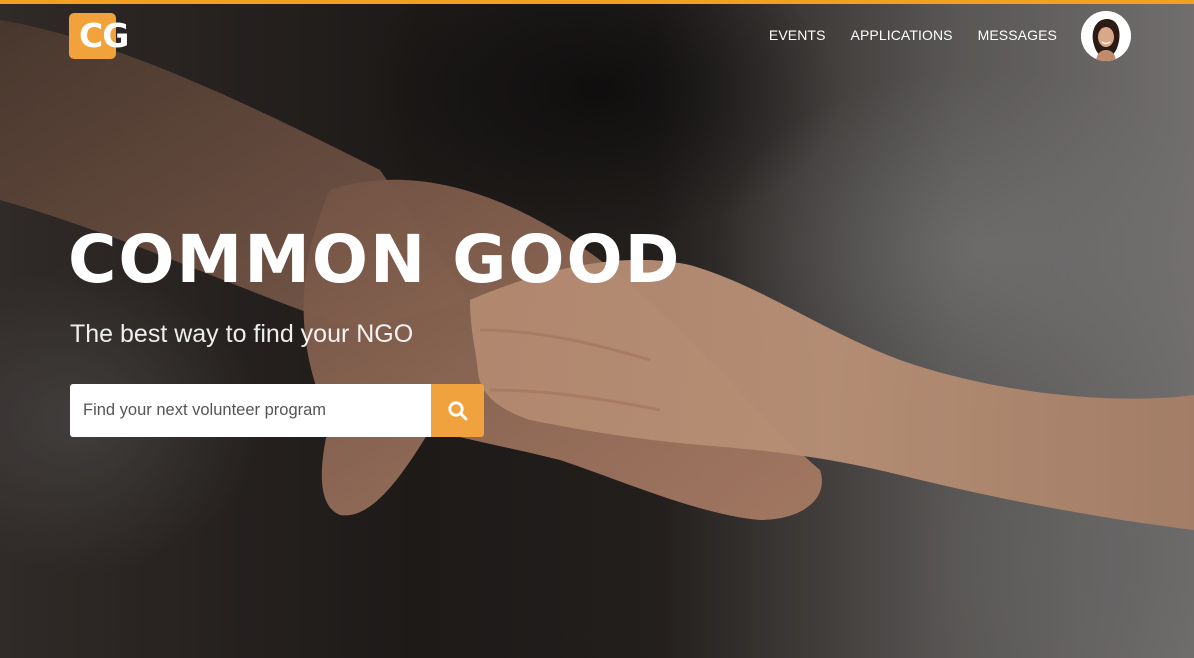 Image resolution: width=1194 pixels, height=658 pixels. Describe the element at coordinates (597, 2) in the screenshot. I see `top-accent-bar` at that location.